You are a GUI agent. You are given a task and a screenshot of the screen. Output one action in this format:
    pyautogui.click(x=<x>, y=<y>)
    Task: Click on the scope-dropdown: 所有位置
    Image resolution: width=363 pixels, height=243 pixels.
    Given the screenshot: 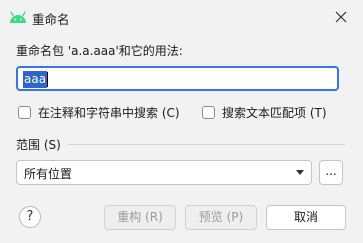 What is the action you would take?
    pyautogui.click(x=164, y=172)
    